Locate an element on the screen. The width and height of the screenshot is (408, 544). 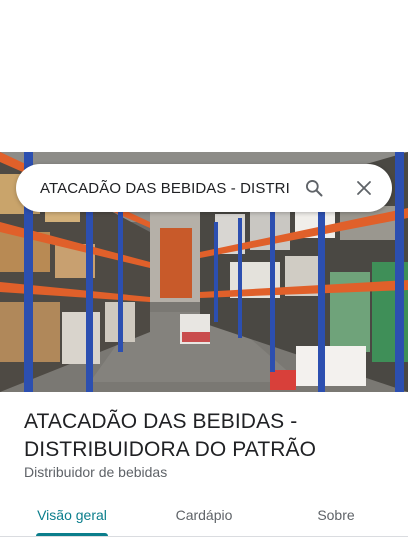
close-icon is located at coordinates (364, 188).